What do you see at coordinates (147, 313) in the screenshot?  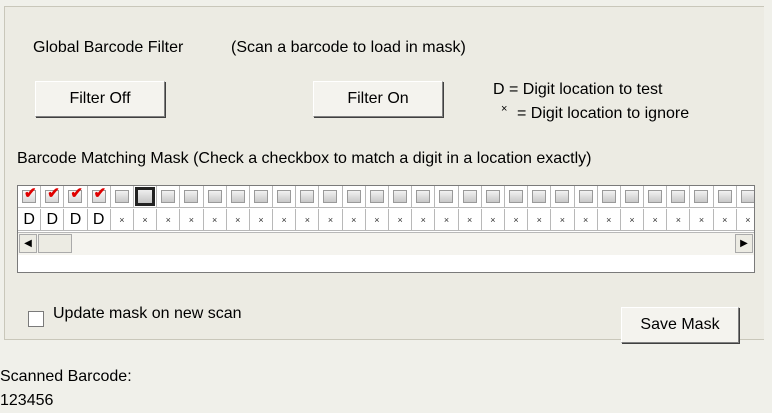 I see `update-mask-label: Update mask on new scan` at bounding box center [147, 313].